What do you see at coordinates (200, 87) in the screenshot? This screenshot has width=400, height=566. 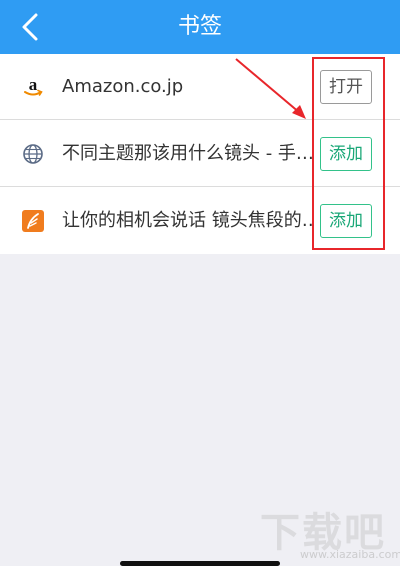 I see `bookmark-row: a Amazon.co.jp 打开` at bounding box center [200, 87].